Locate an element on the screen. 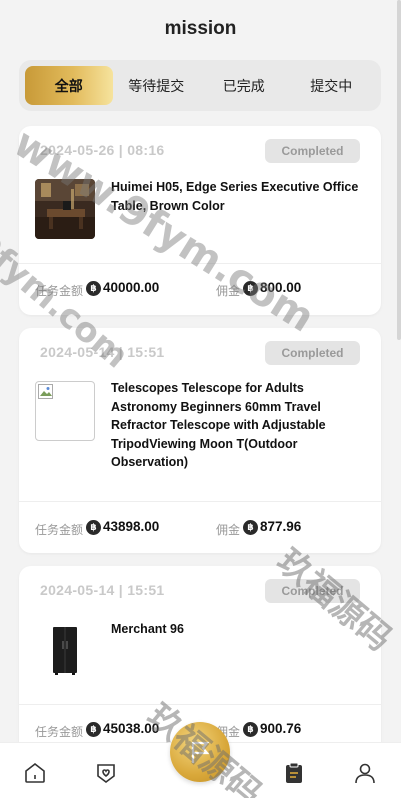 The image size is (401, 798). status-tabs: 全部 等待提交 已完成 提交中 is located at coordinates (200, 85).